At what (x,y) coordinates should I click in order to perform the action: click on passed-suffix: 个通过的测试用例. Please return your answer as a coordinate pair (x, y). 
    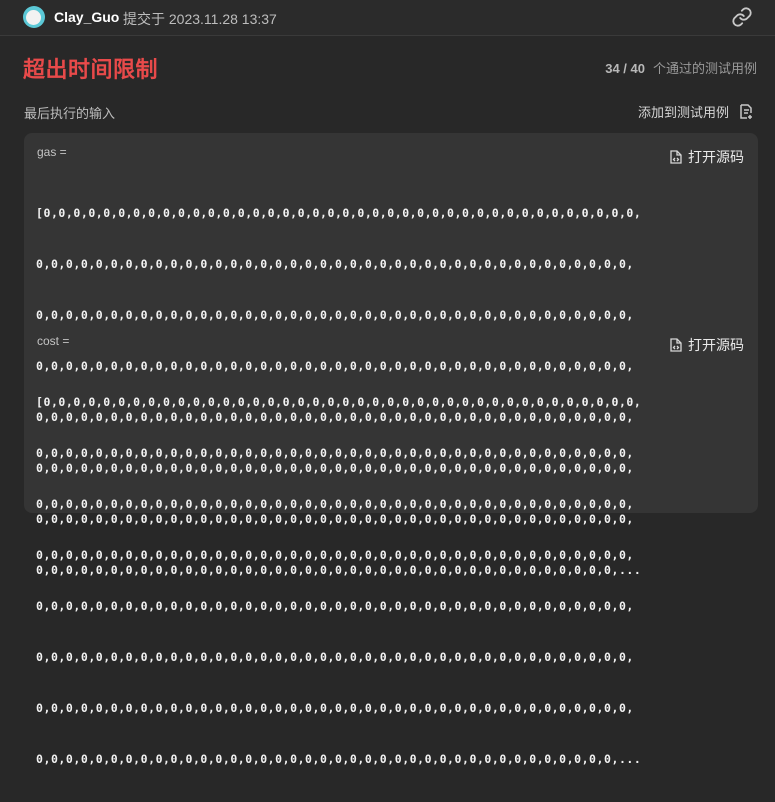
    Looking at the image, I should click on (704, 68).